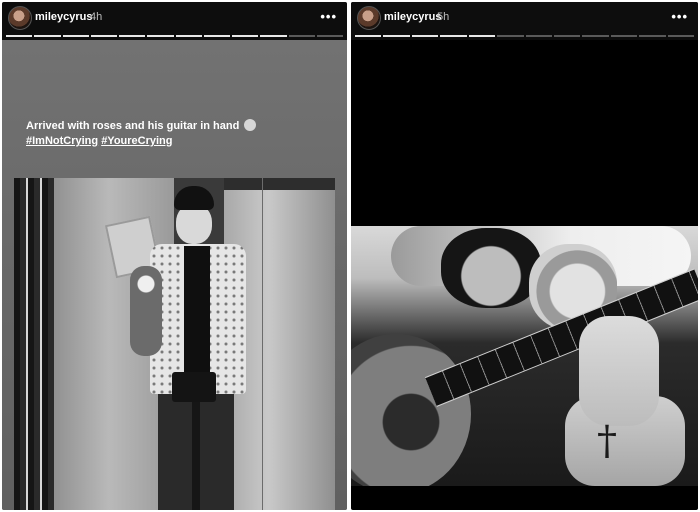 The image size is (700, 512). Describe the element at coordinates (194, 224) in the screenshot. I see `photo-person-face` at that location.